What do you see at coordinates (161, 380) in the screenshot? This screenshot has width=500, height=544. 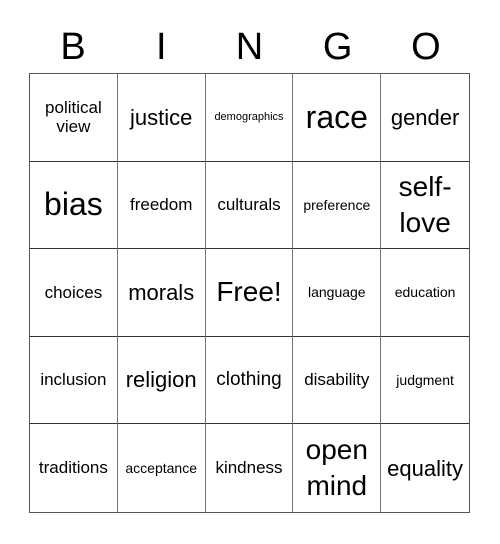 I see `bingo-cell: religion` at bounding box center [161, 380].